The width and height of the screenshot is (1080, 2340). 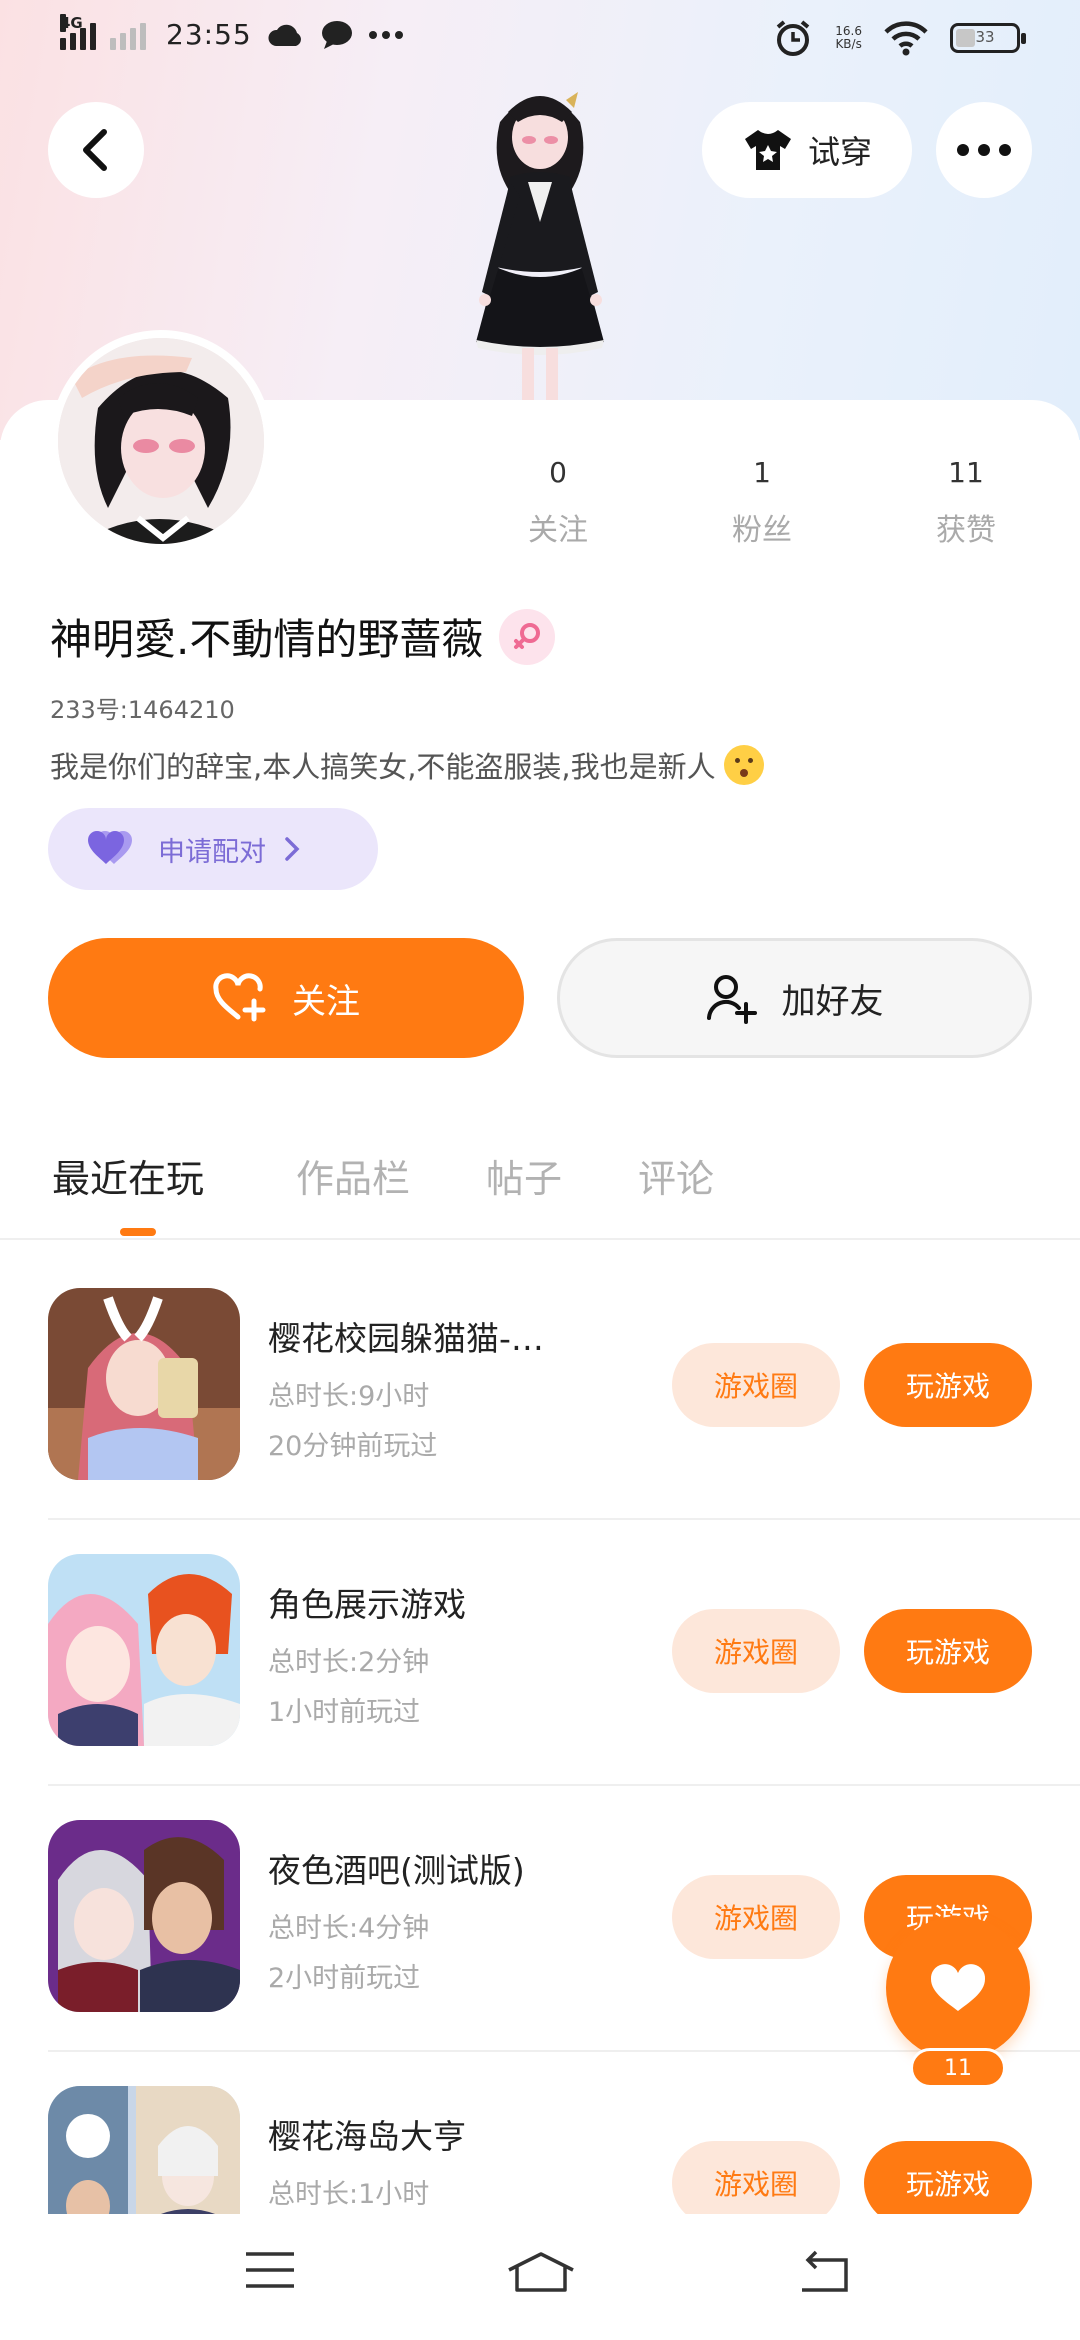 I want to click on list-item: 樱花校园躲猫猫-… 总时长:9小时 20分钟前玩过 游戏圈 玩游戏, so click(x=540, y=1421).